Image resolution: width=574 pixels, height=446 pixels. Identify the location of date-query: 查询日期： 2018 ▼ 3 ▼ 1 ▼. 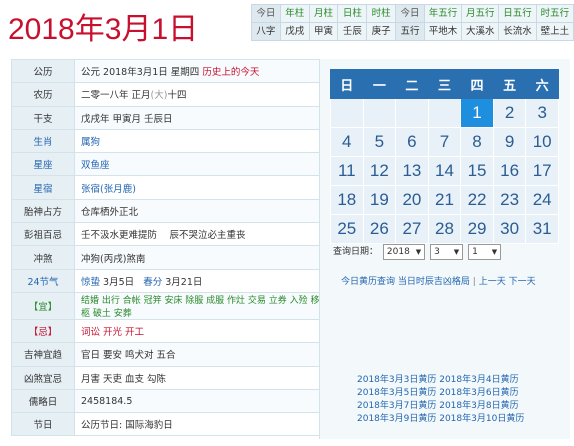
(417, 252).